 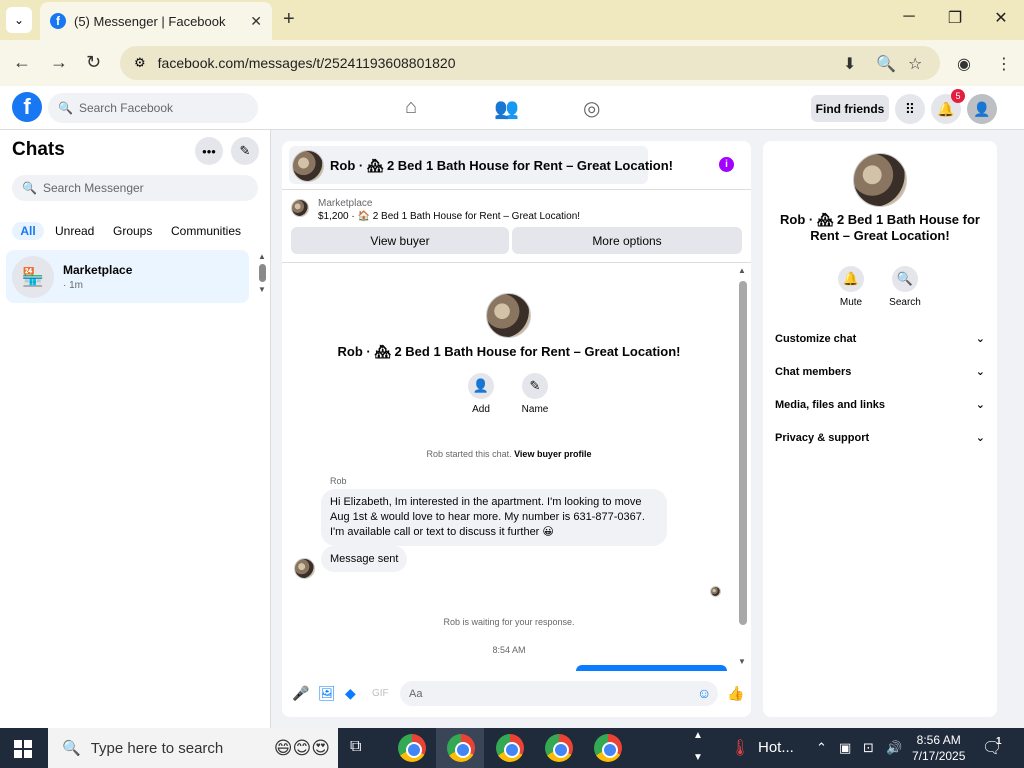 What do you see at coordinates (849, 64) in the screenshot?
I see `install-app-icon: ⬇` at bounding box center [849, 64].